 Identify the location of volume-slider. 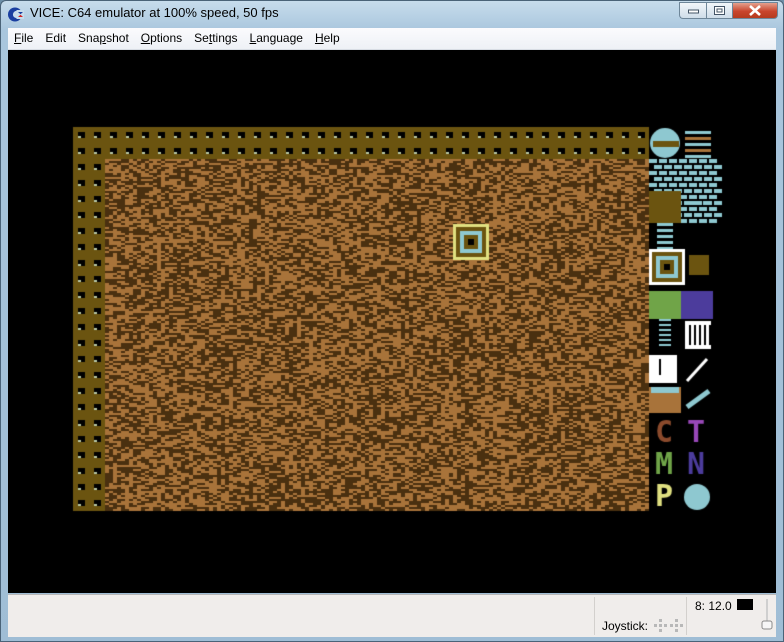
(767, 616).